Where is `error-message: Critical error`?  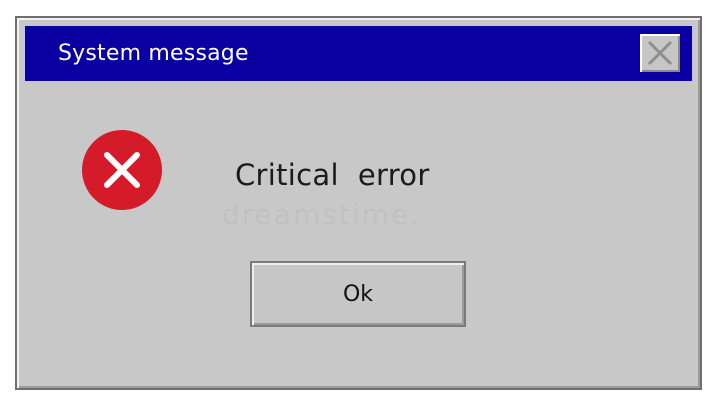
error-message: Critical error is located at coordinates (332, 175).